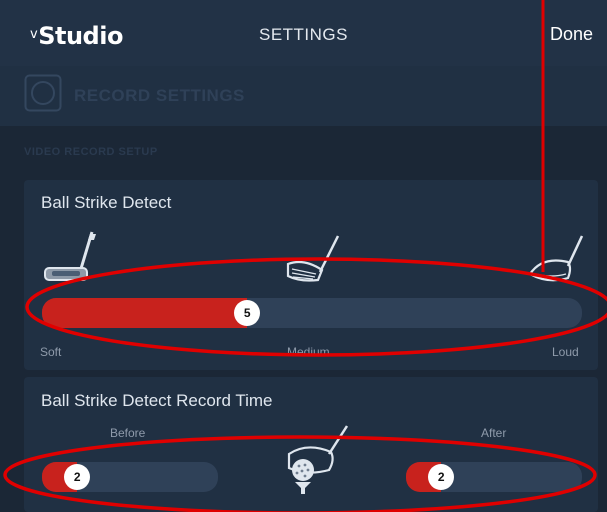 The image size is (607, 512). Describe the element at coordinates (571, 34) in the screenshot. I see `done-button: Done` at that location.